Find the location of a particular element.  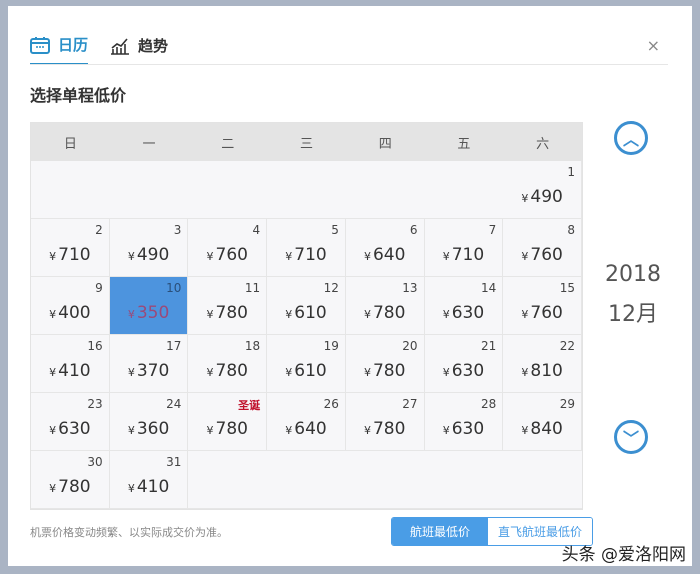

day-cell: 21 ¥630 is located at coordinates (464, 364).